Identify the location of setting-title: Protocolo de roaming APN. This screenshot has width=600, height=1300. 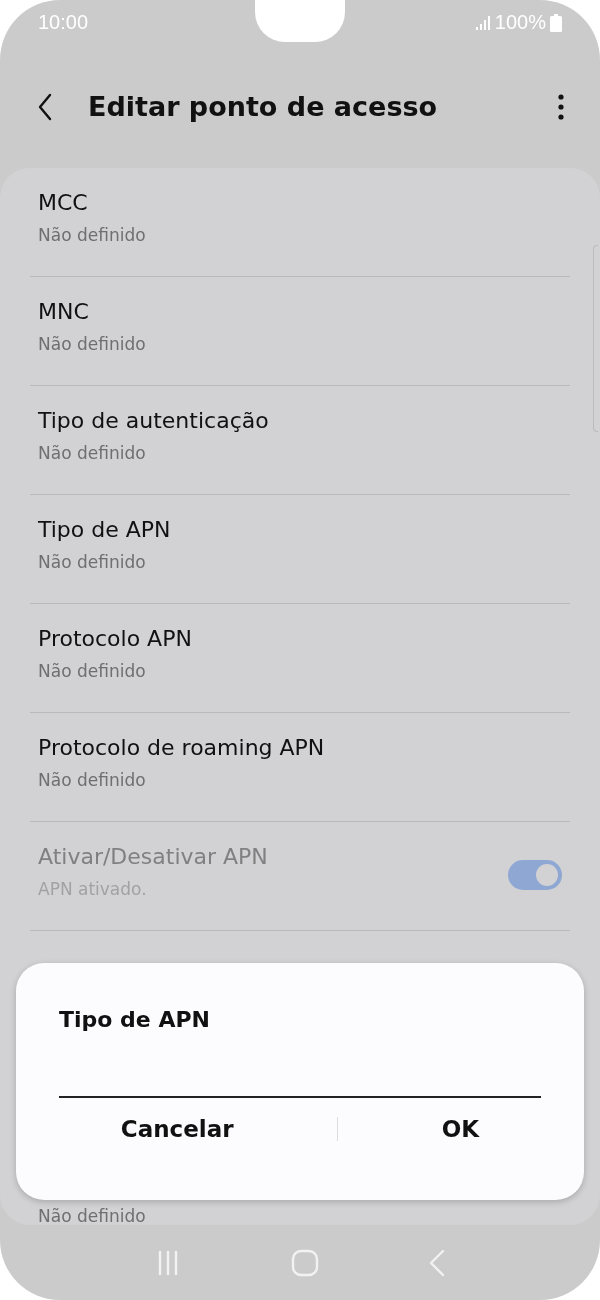
(181, 748).